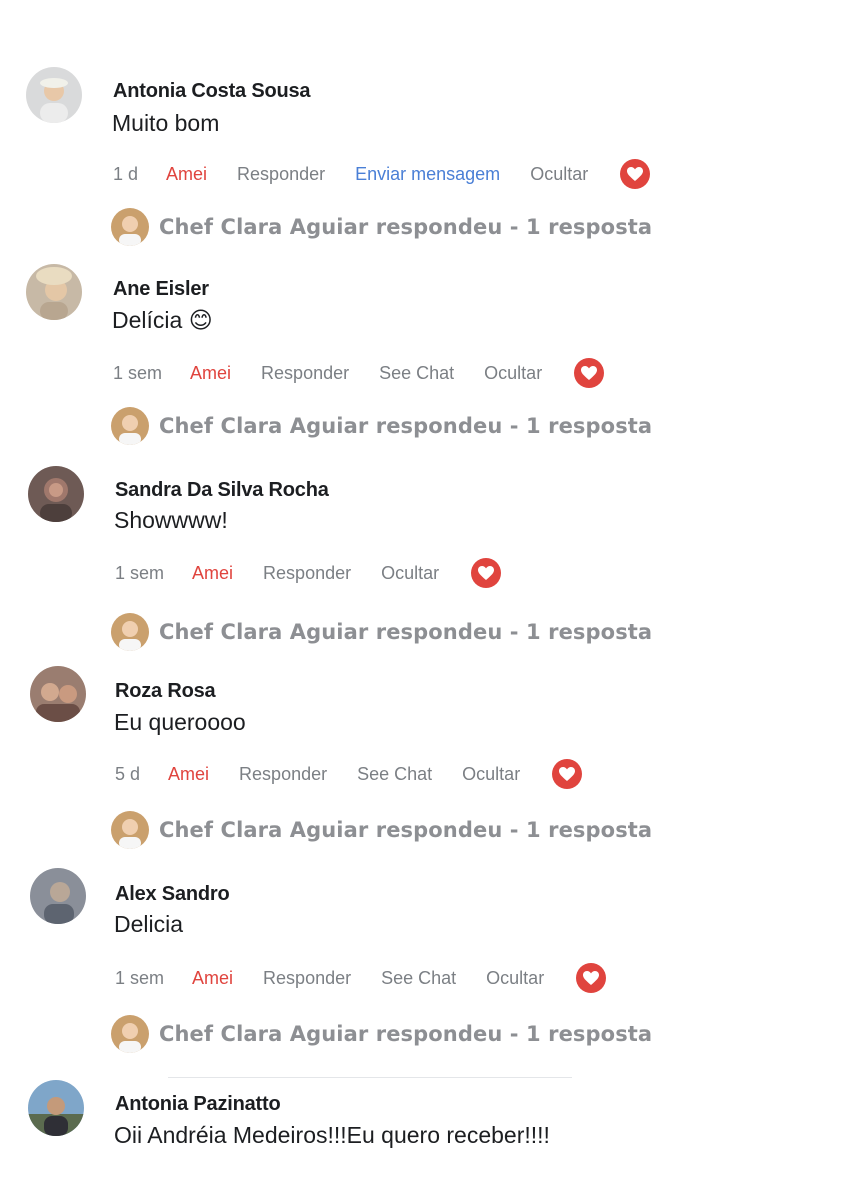  What do you see at coordinates (125, 174) in the screenshot?
I see `comment-time: 1 d` at bounding box center [125, 174].